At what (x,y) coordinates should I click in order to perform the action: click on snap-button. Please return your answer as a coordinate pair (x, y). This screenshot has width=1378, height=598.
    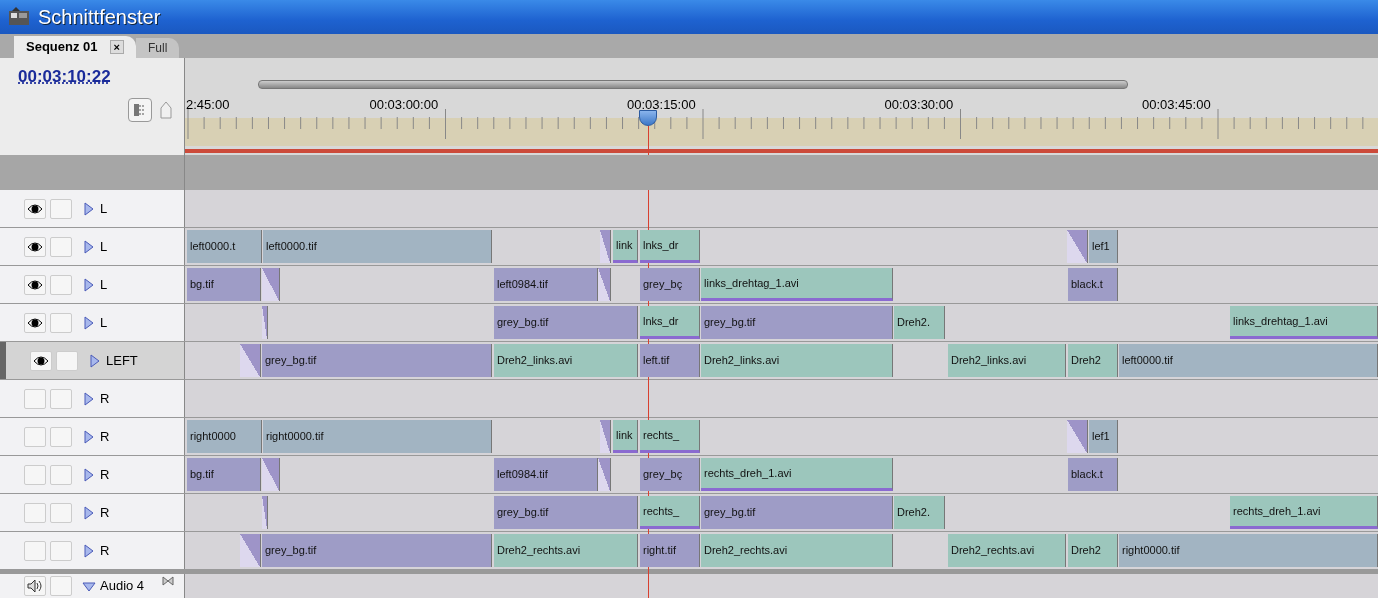
    Looking at the image, I should click on (140, 109).